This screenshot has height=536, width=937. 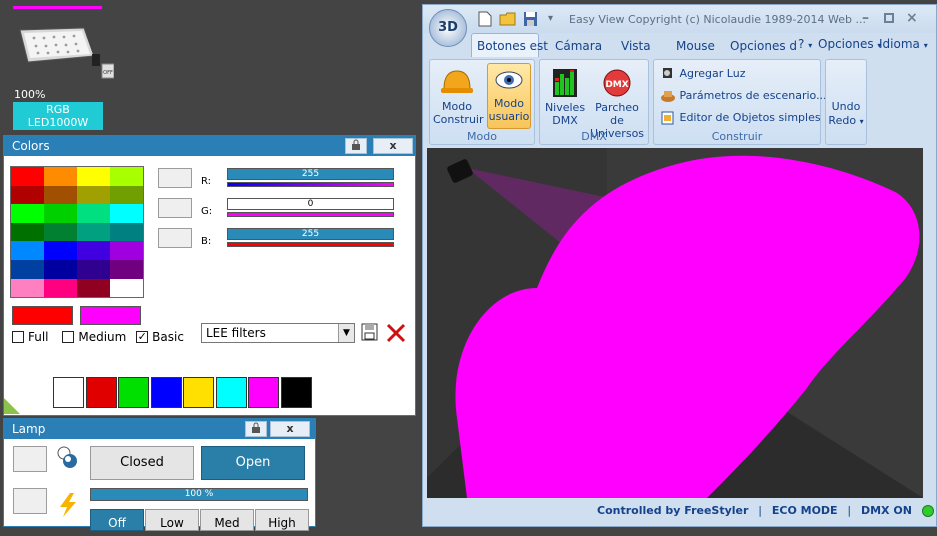 I want to click on app-logo-3d-button: 3D, so click(x=448, y=28).